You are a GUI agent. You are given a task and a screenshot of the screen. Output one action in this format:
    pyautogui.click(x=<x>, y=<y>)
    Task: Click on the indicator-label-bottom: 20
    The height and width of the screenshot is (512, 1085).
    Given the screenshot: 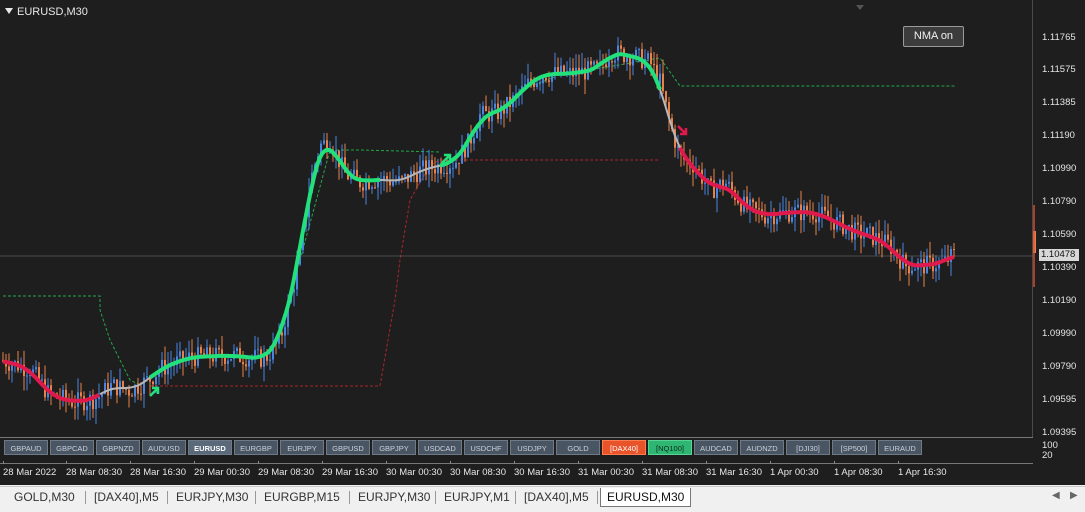 What is the action you would take?
    pyautogui.click(x=1047, y=455)
    